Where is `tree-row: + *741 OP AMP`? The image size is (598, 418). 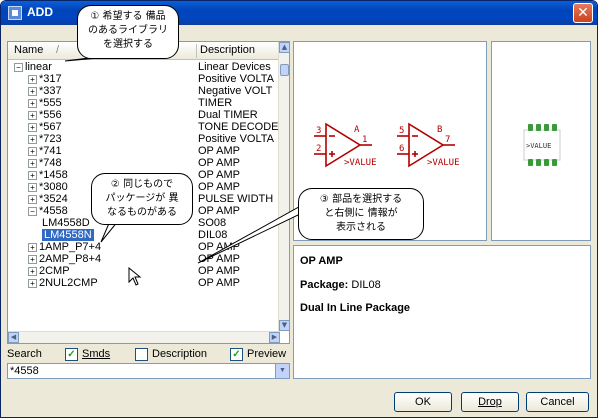 tree-row: + *741 OP AMP is located at coordinates (144, 151).